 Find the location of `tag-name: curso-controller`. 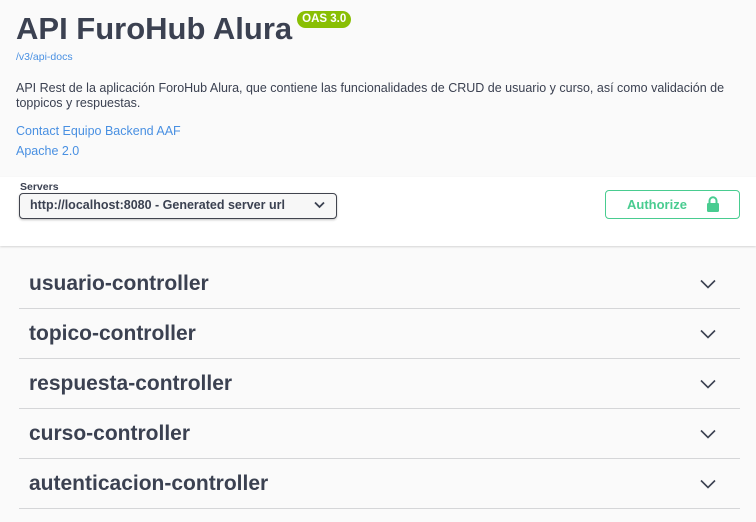

tag-name: curso-controller is located at coordinates (110, 433).